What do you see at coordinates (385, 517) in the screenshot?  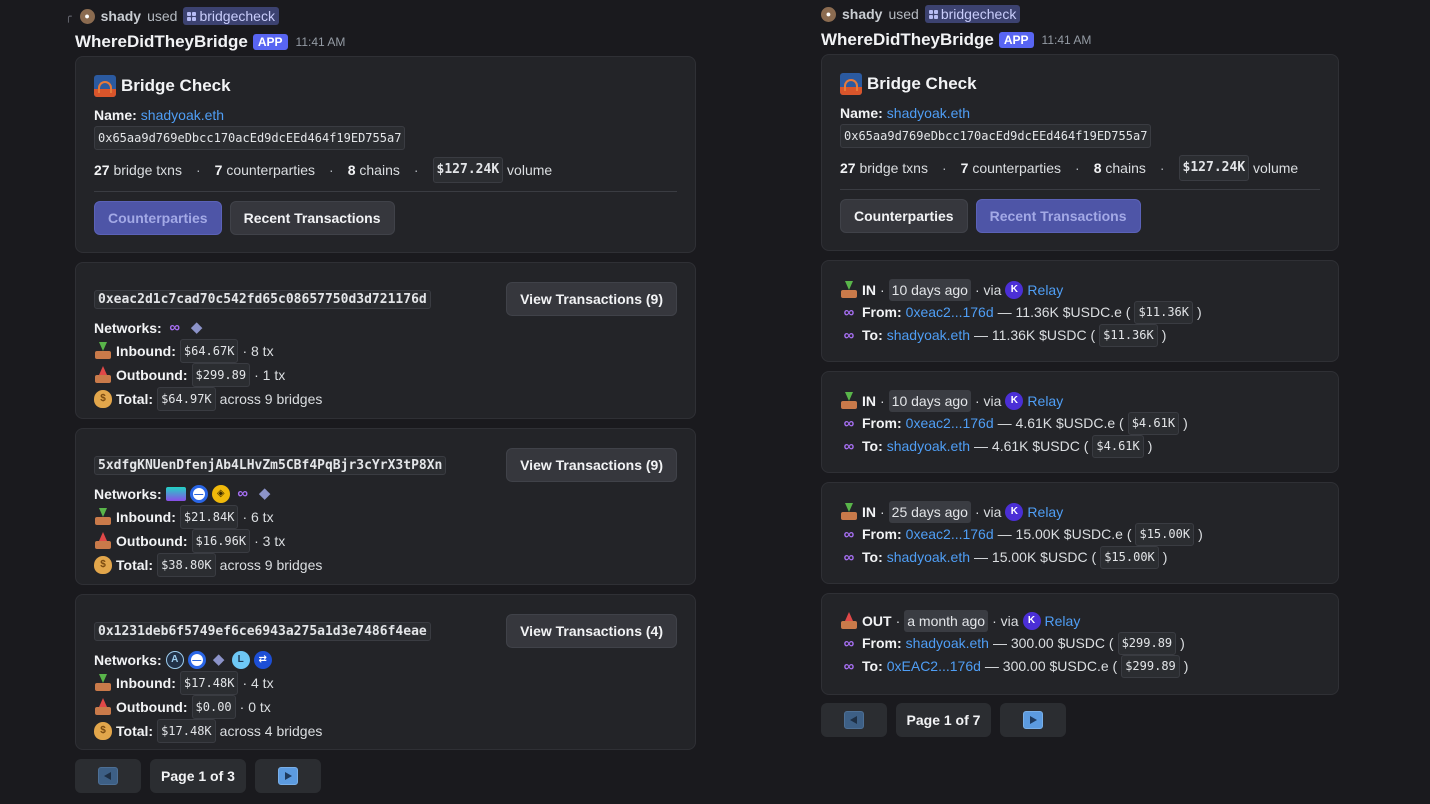 I see `inbound-row: Inbound: $21.84K · 6 tx` at bounding box center [385, 517].